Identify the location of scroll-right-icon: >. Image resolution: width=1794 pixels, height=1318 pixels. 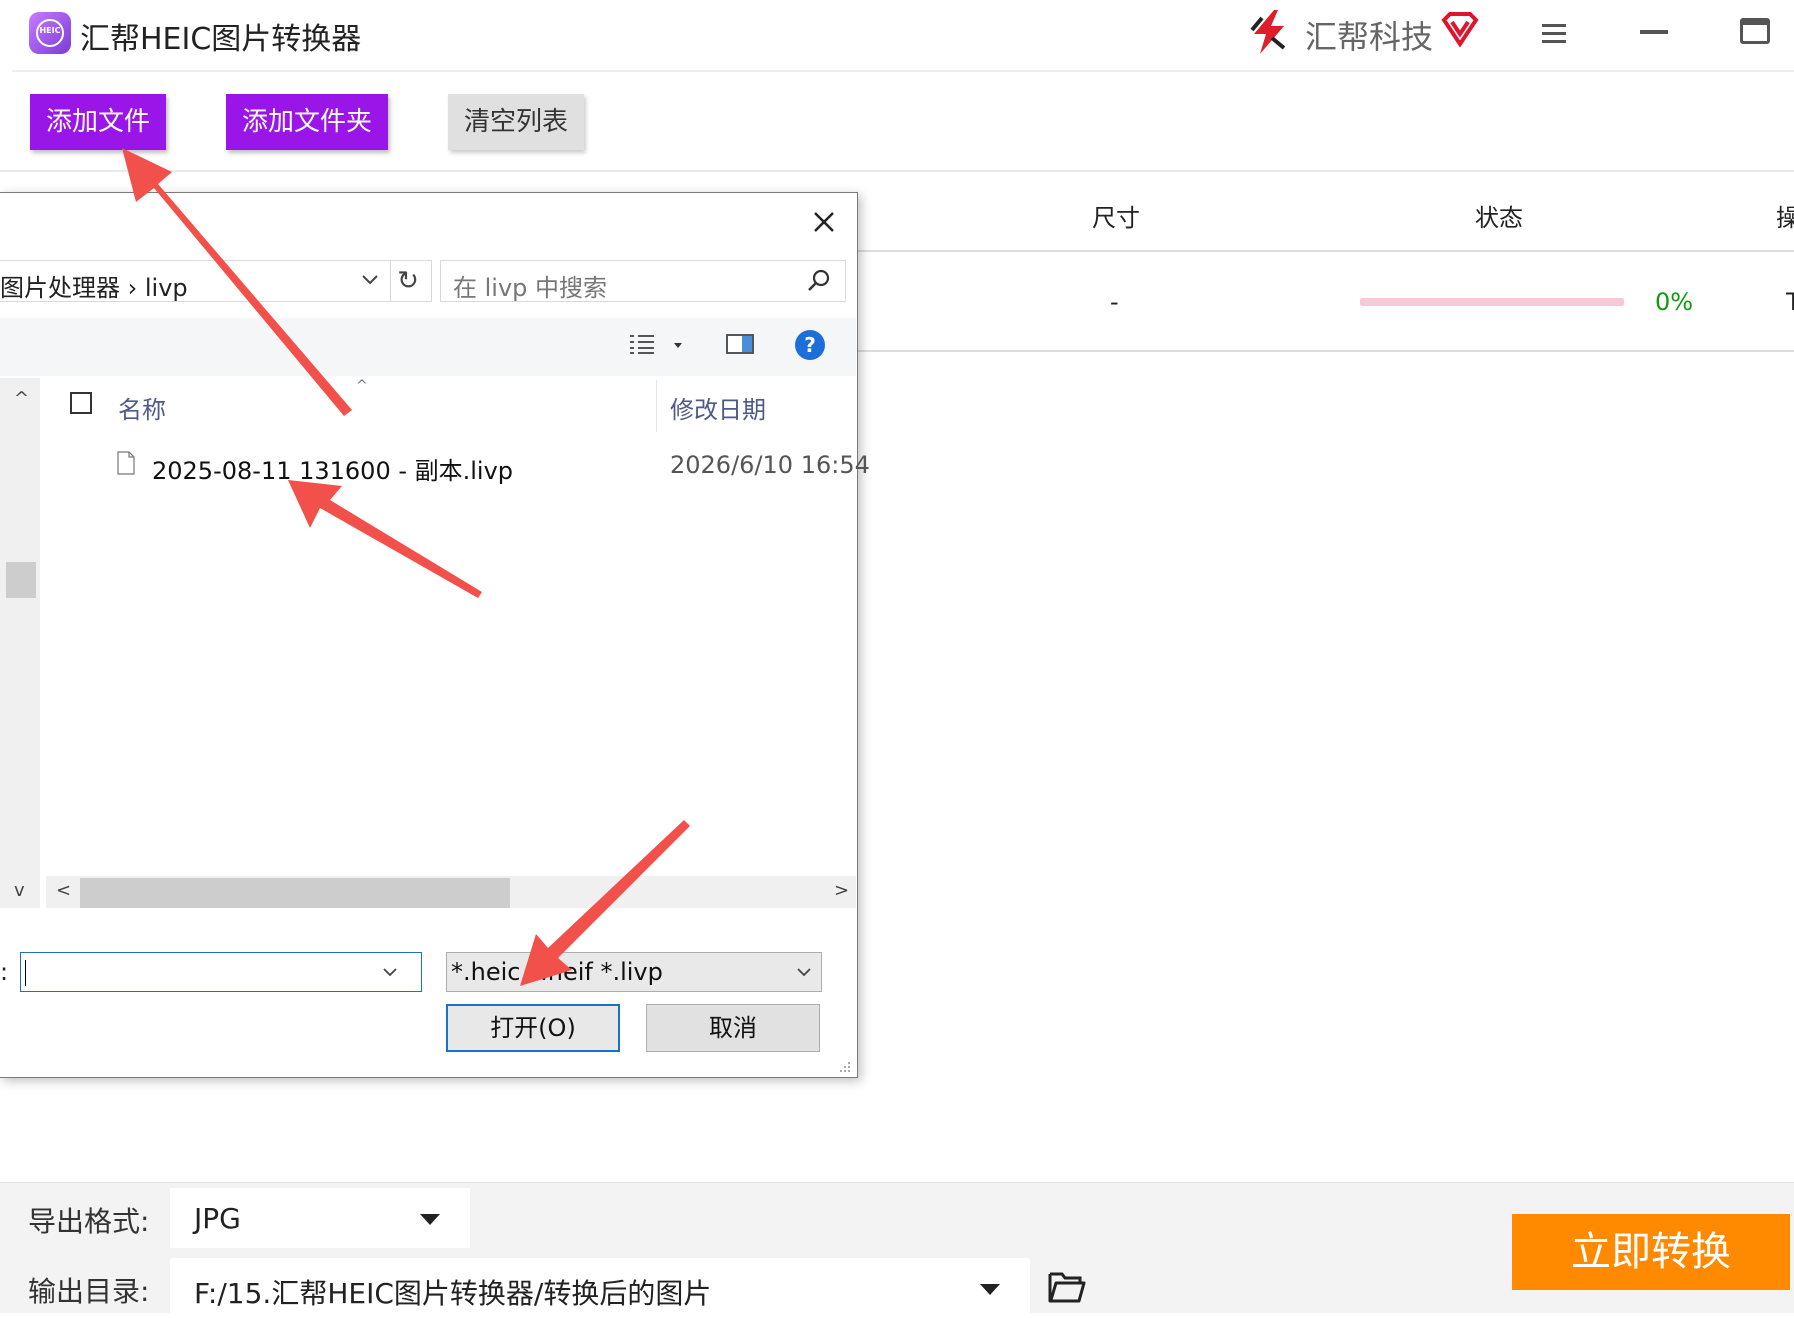
(841, 890).